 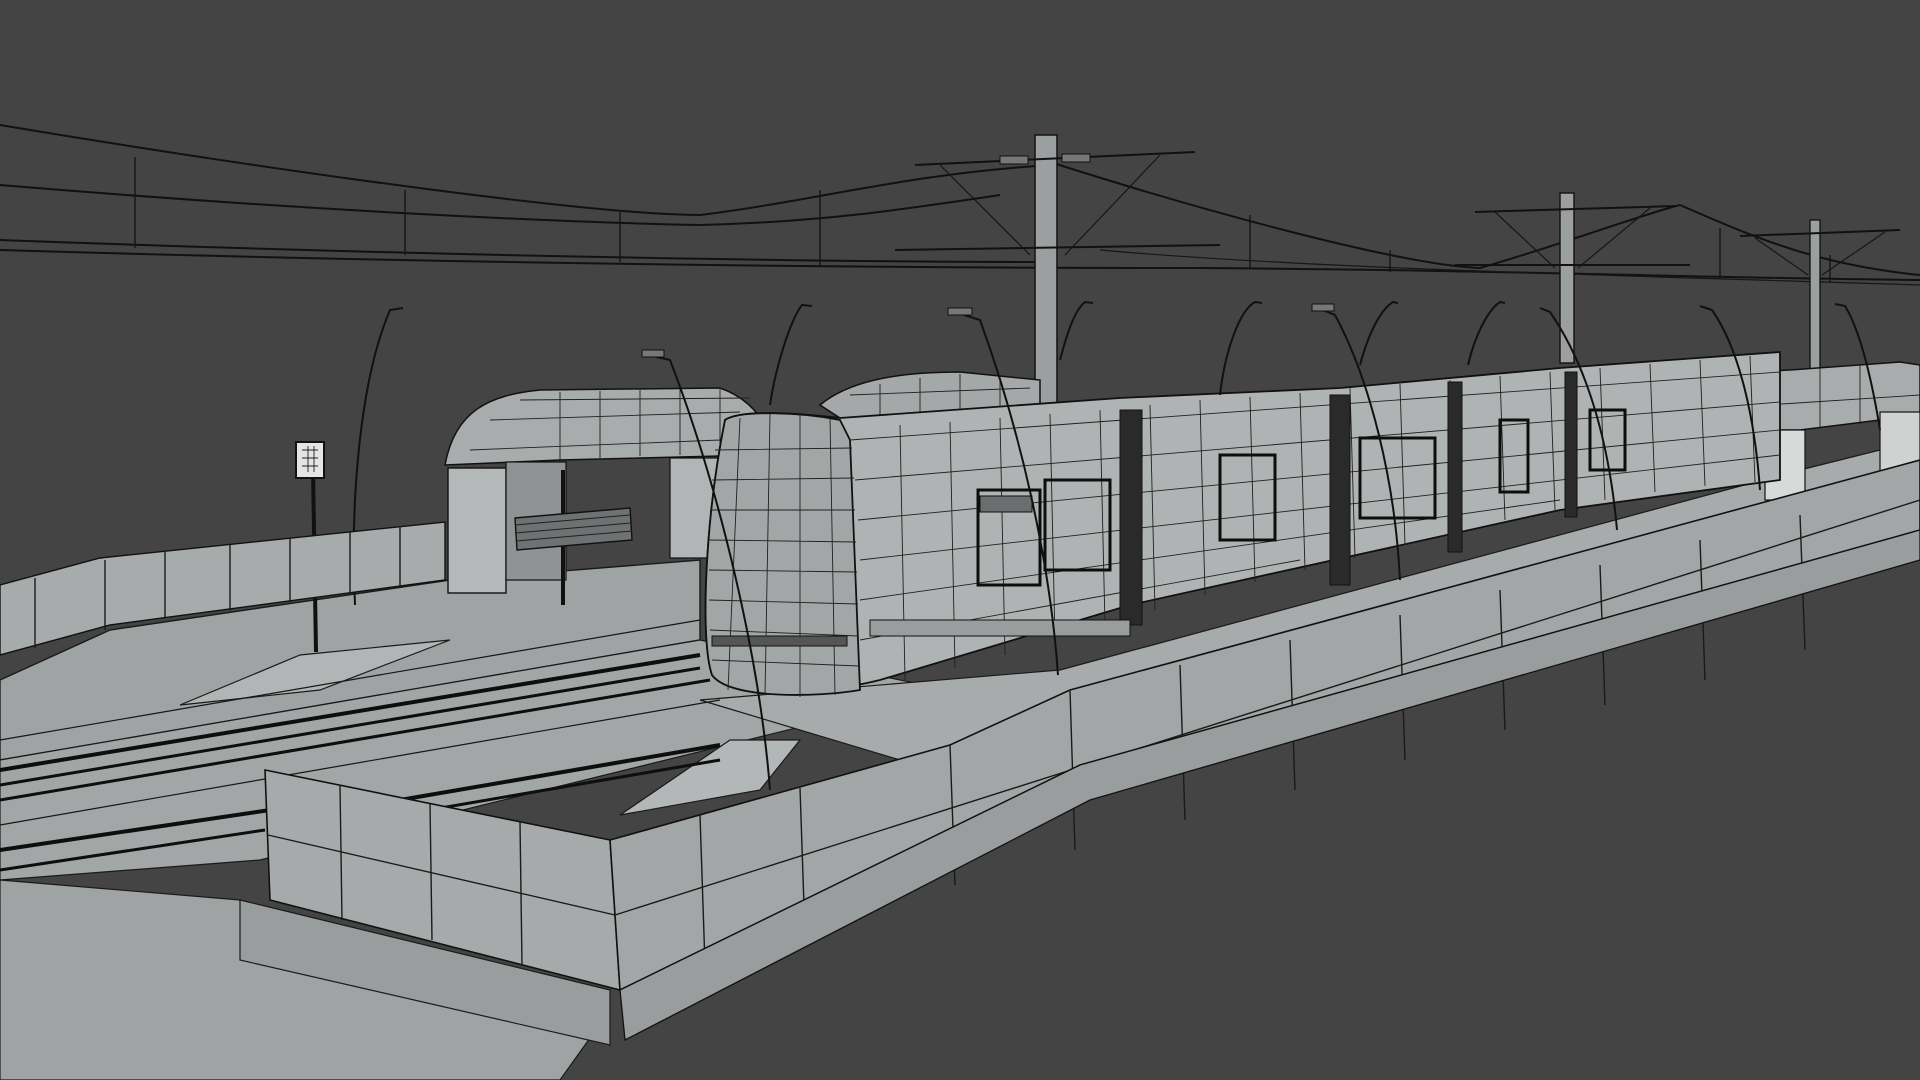 I want to click on tram-nose, so click(x=782, y=554).